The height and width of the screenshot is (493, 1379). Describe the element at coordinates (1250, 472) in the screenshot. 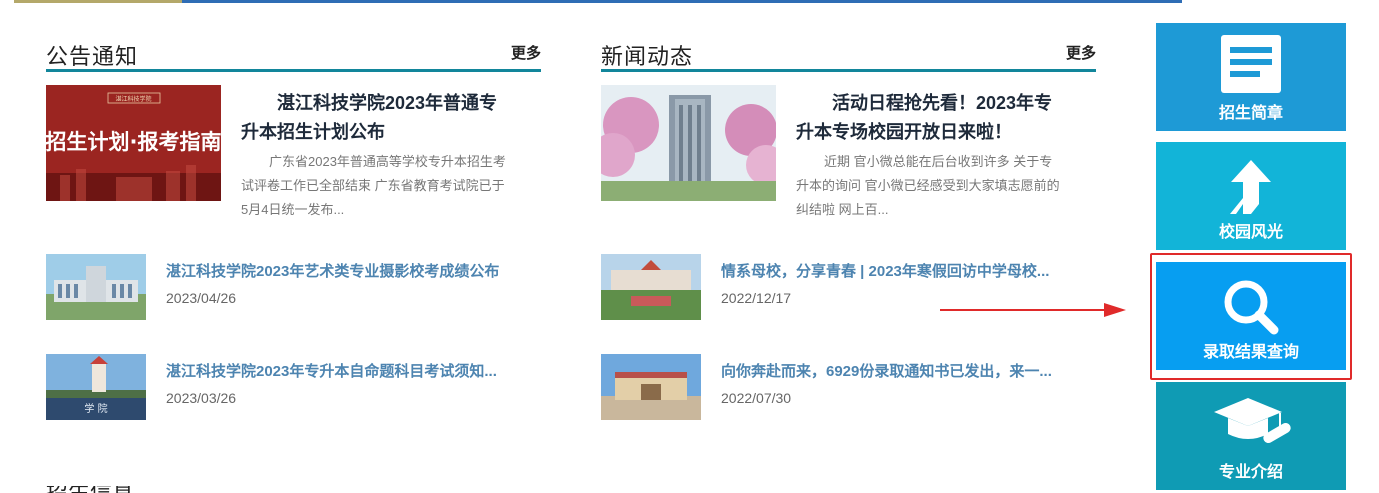

I see `tile-label: 专业介绍` at that location.